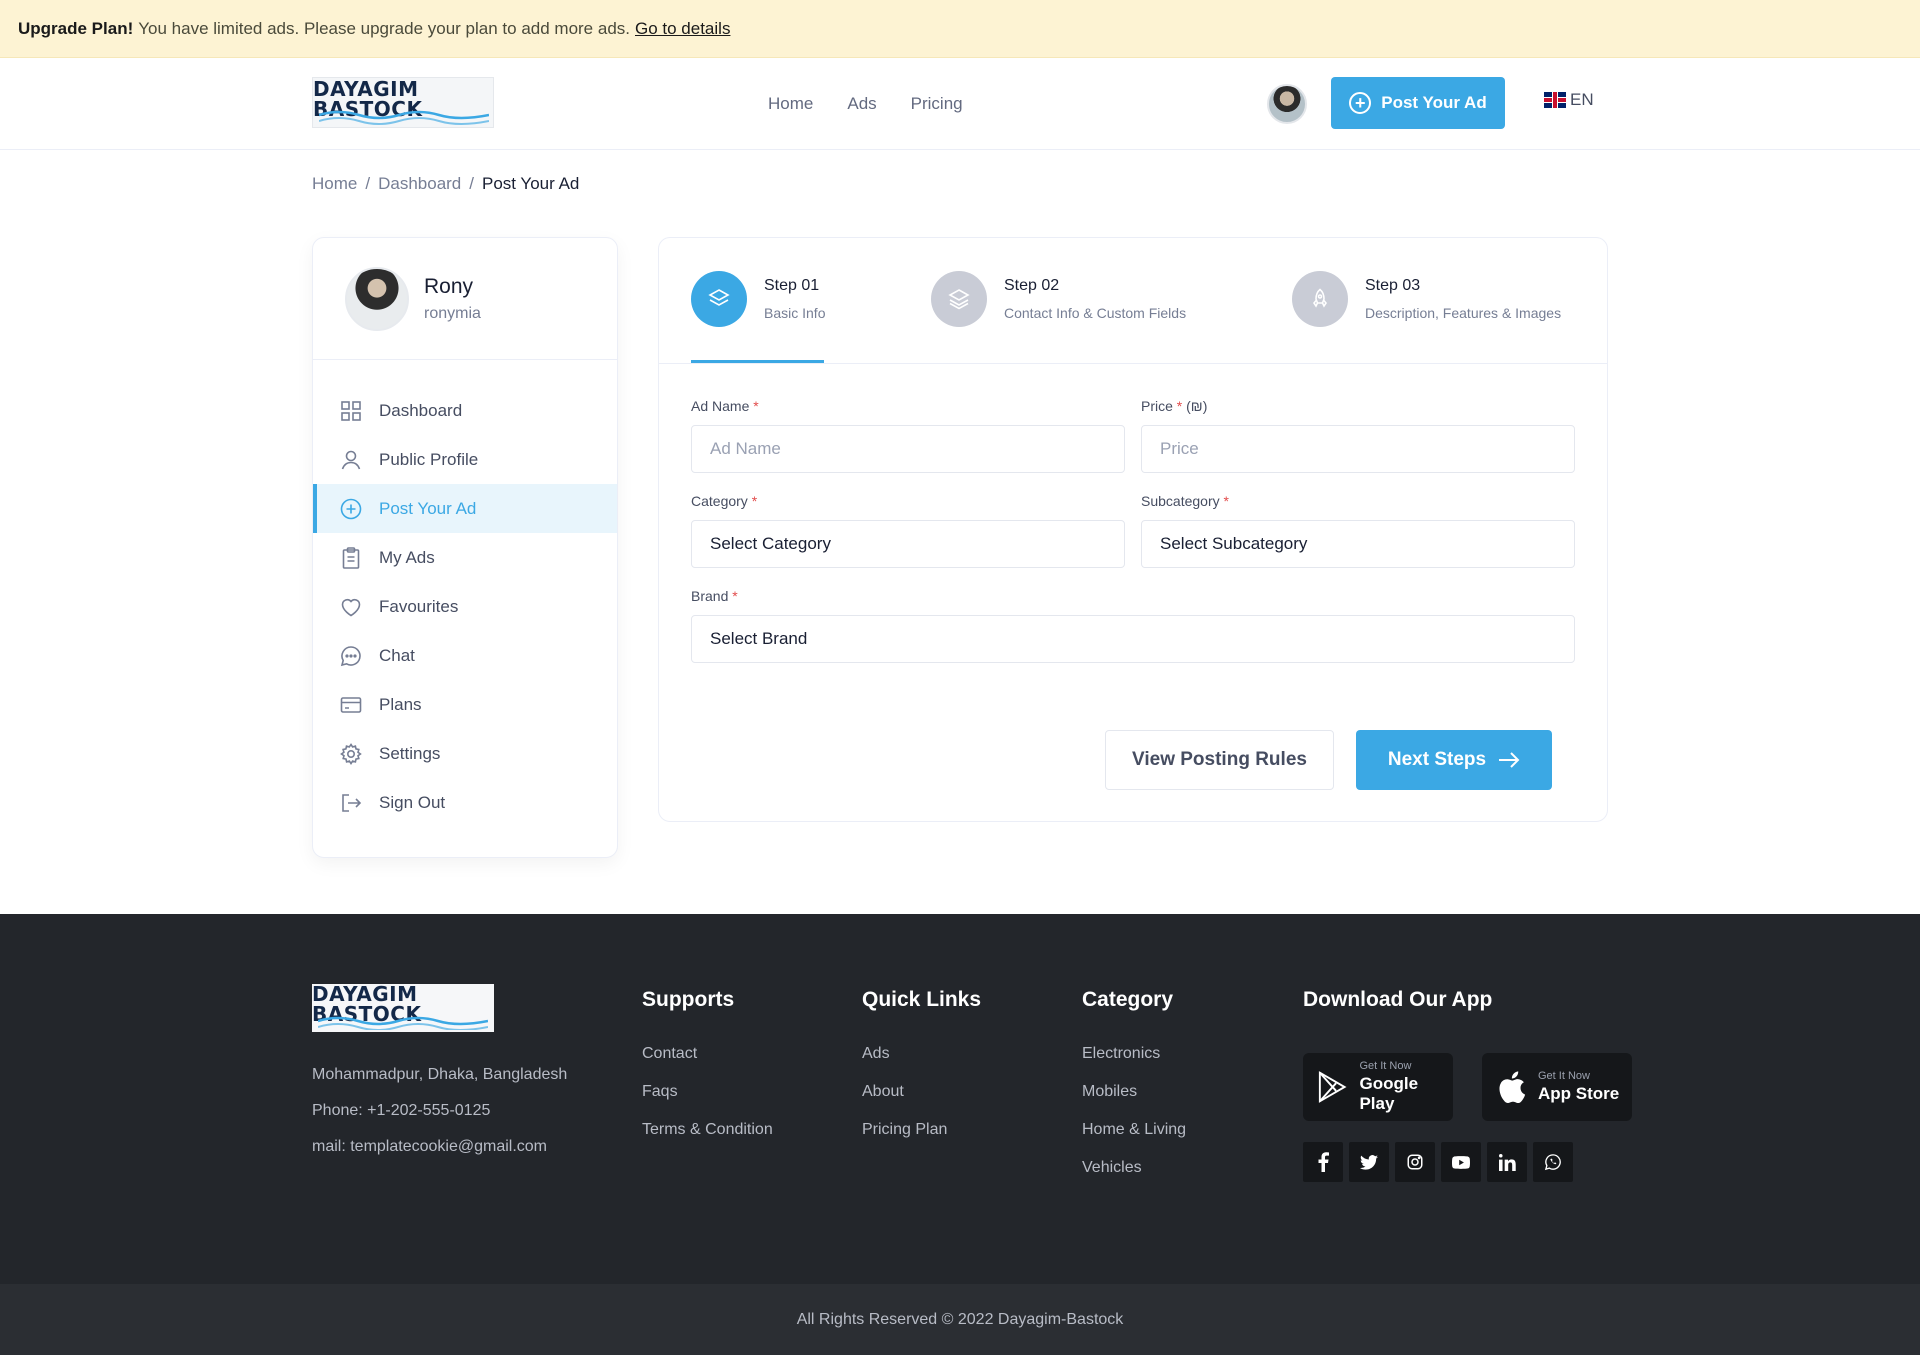  I want to click on instagram-icon, so click(1415, 1162).